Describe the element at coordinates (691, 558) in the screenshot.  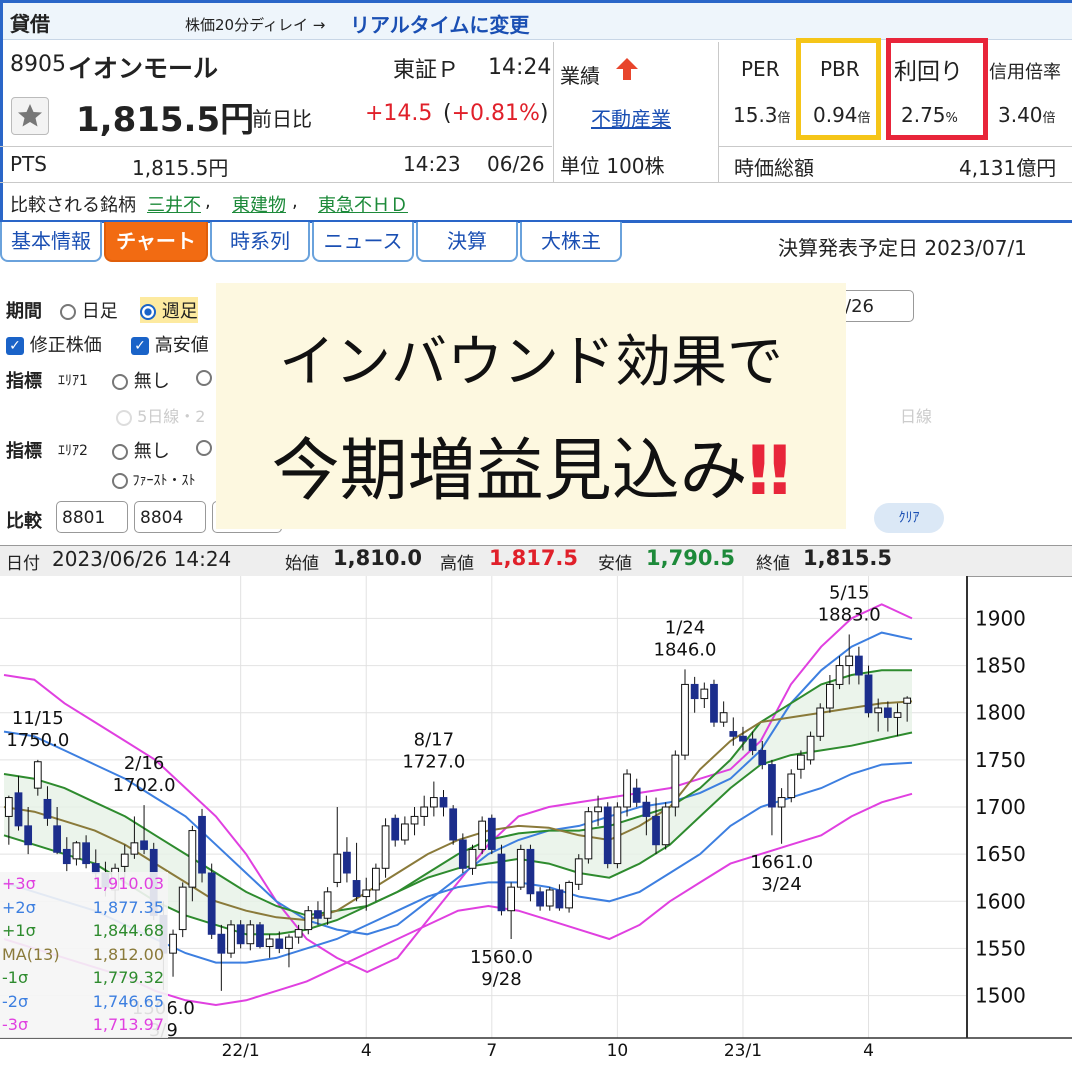
I see `low-value: 1,790.5` at that location.